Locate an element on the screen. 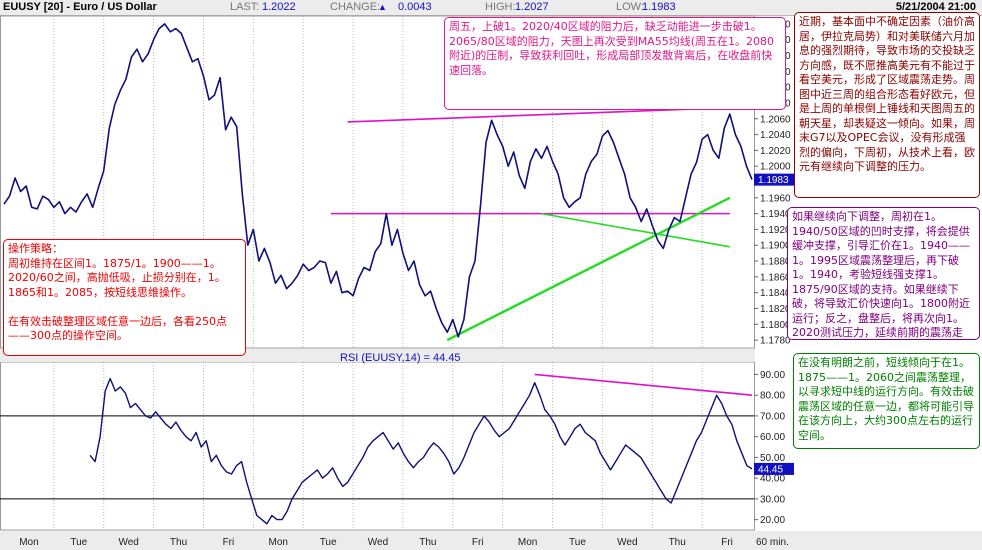  rsi-annotations is located at coordinates (643, 384).